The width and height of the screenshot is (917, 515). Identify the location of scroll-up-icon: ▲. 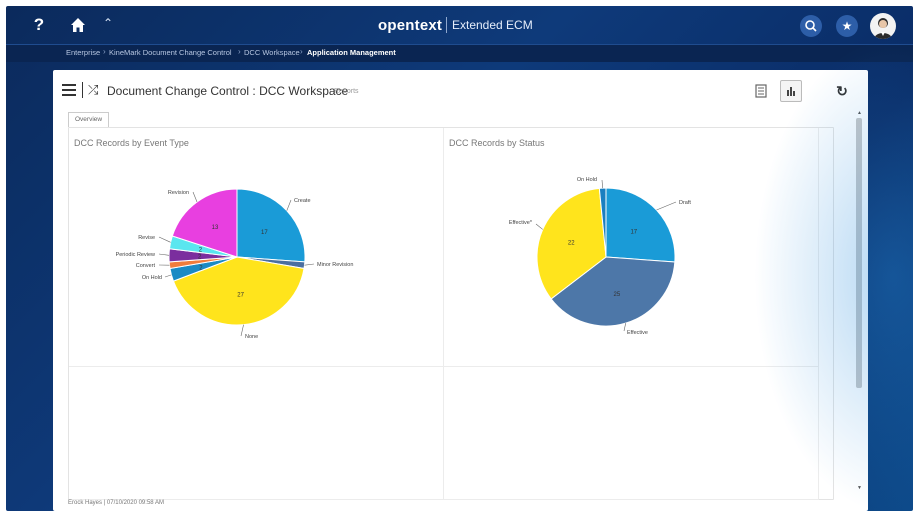
(859, 113).